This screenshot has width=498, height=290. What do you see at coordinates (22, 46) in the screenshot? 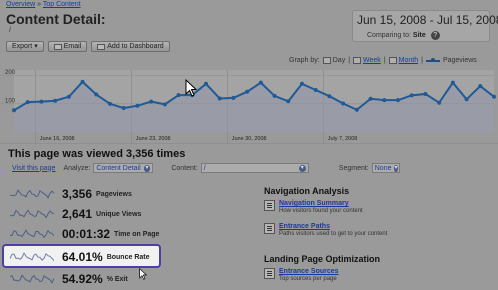
I see `export-label: Export` at bounding box center [22, 46].